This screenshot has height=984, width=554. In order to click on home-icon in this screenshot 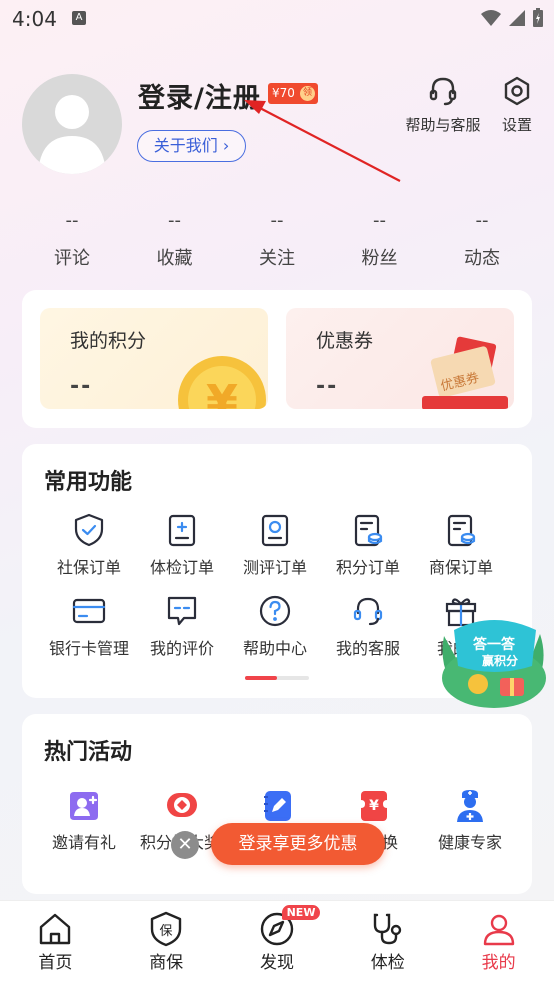, I will do `click(55, 929)`.